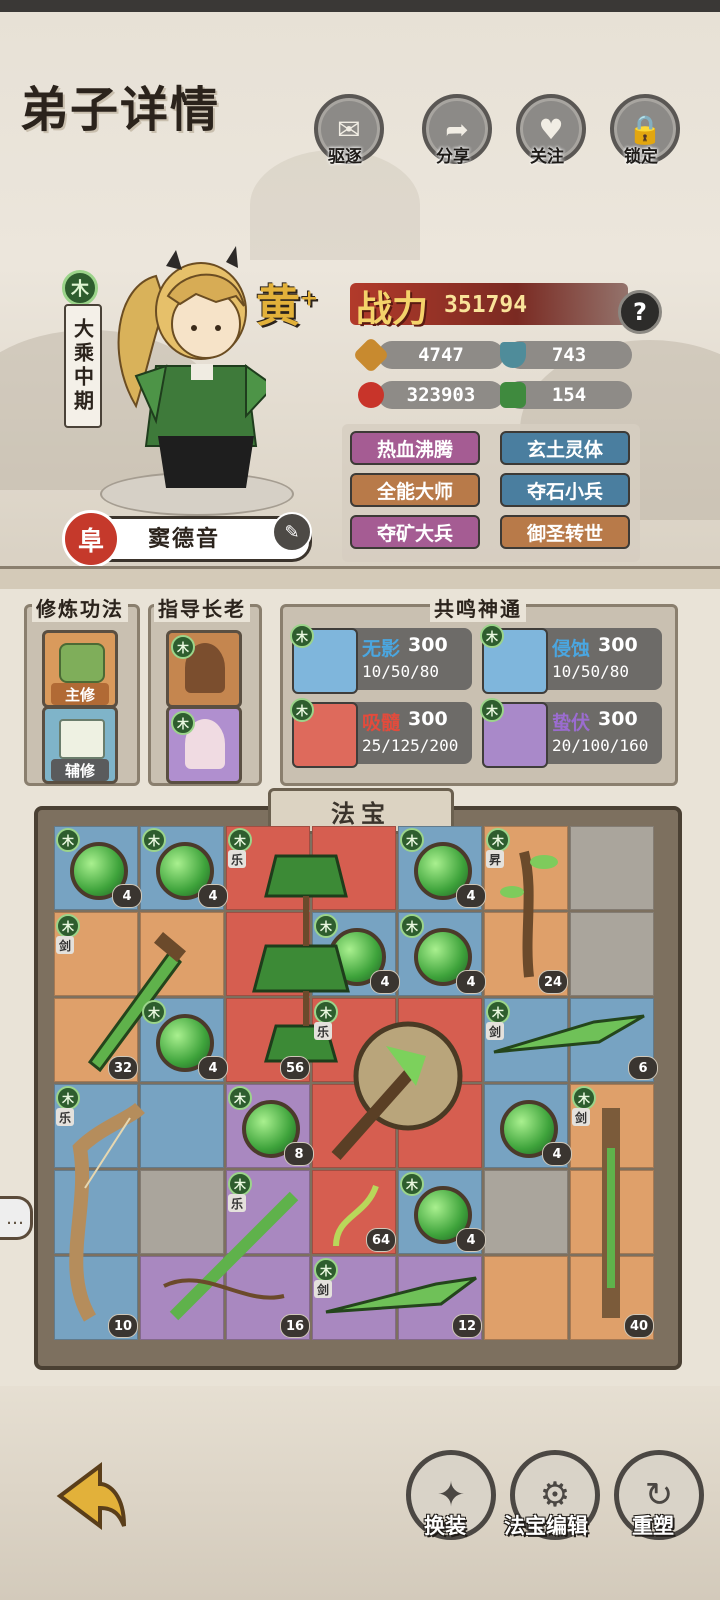 Image resolution: width=720 pixels, height=1600 pixels. I want to click on trait-tag: 热血沸腾, so click(415, 448).